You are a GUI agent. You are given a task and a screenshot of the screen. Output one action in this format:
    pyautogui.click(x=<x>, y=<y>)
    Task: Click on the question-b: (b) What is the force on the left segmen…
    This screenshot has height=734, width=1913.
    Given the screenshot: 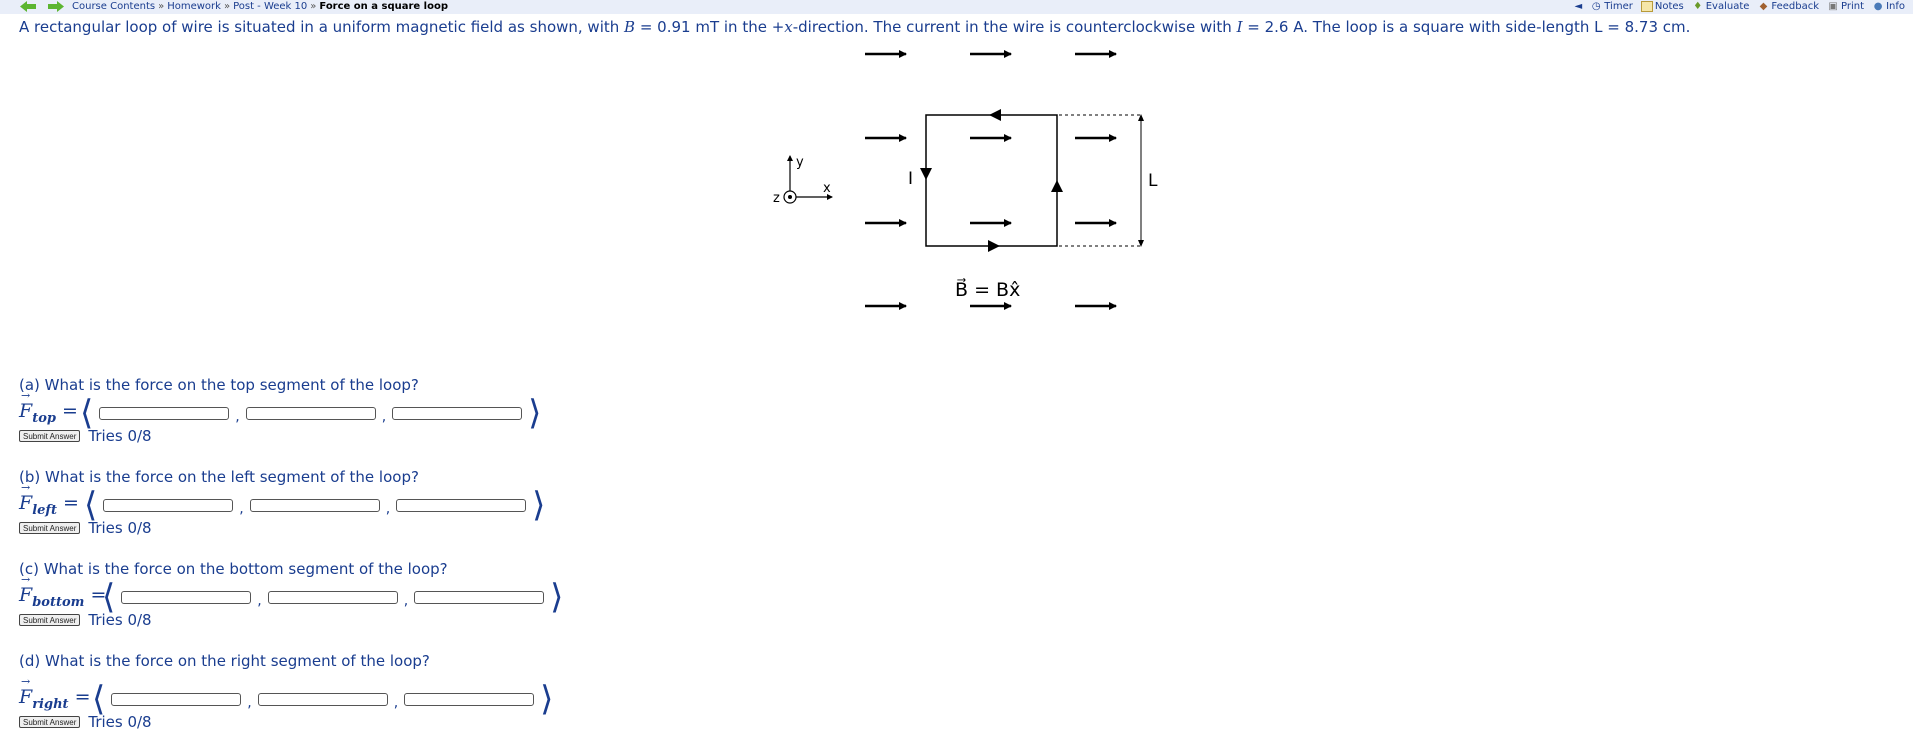 What is the action you would take?
    pyautogui.click(x=219, y=477)
    